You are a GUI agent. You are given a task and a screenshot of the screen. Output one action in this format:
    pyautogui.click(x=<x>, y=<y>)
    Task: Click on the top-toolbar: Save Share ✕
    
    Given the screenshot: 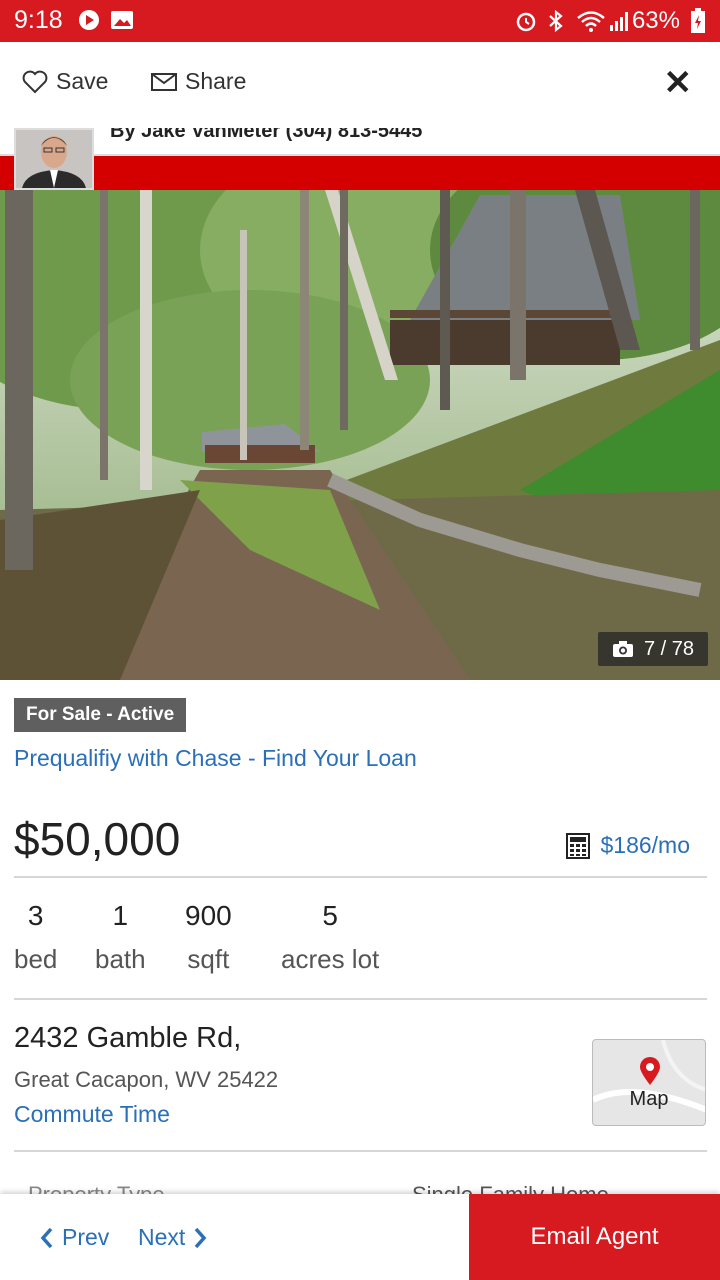 What is the action you would take?
    pyautogui.click(x=360, y=85)
    